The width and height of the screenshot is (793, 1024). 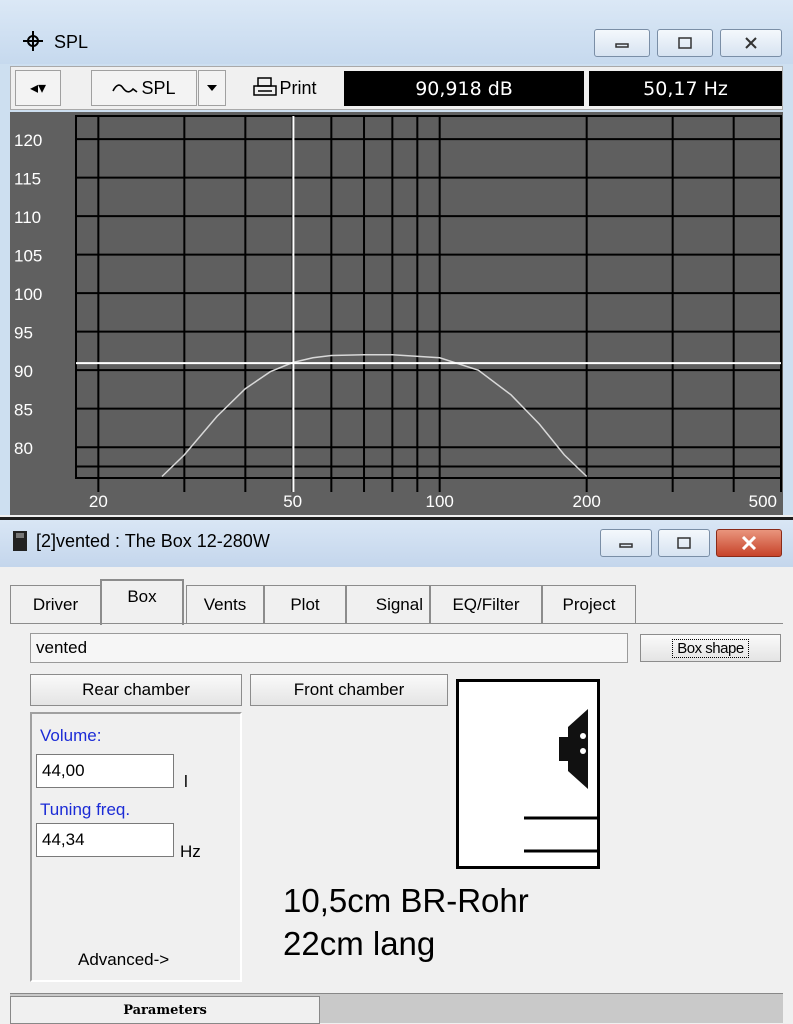 I want to click on y-tick-label: 90, so click(x=23, y=371).